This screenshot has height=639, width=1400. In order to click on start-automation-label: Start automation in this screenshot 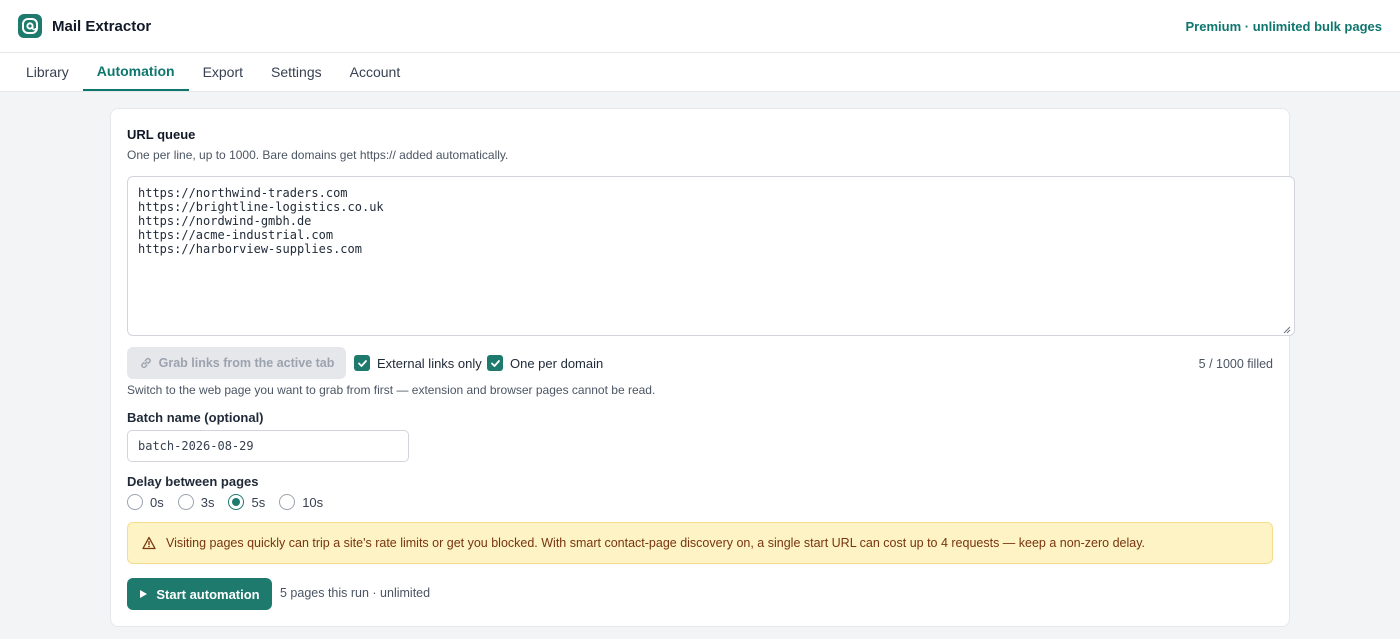, I will do `click(208, 594)`.